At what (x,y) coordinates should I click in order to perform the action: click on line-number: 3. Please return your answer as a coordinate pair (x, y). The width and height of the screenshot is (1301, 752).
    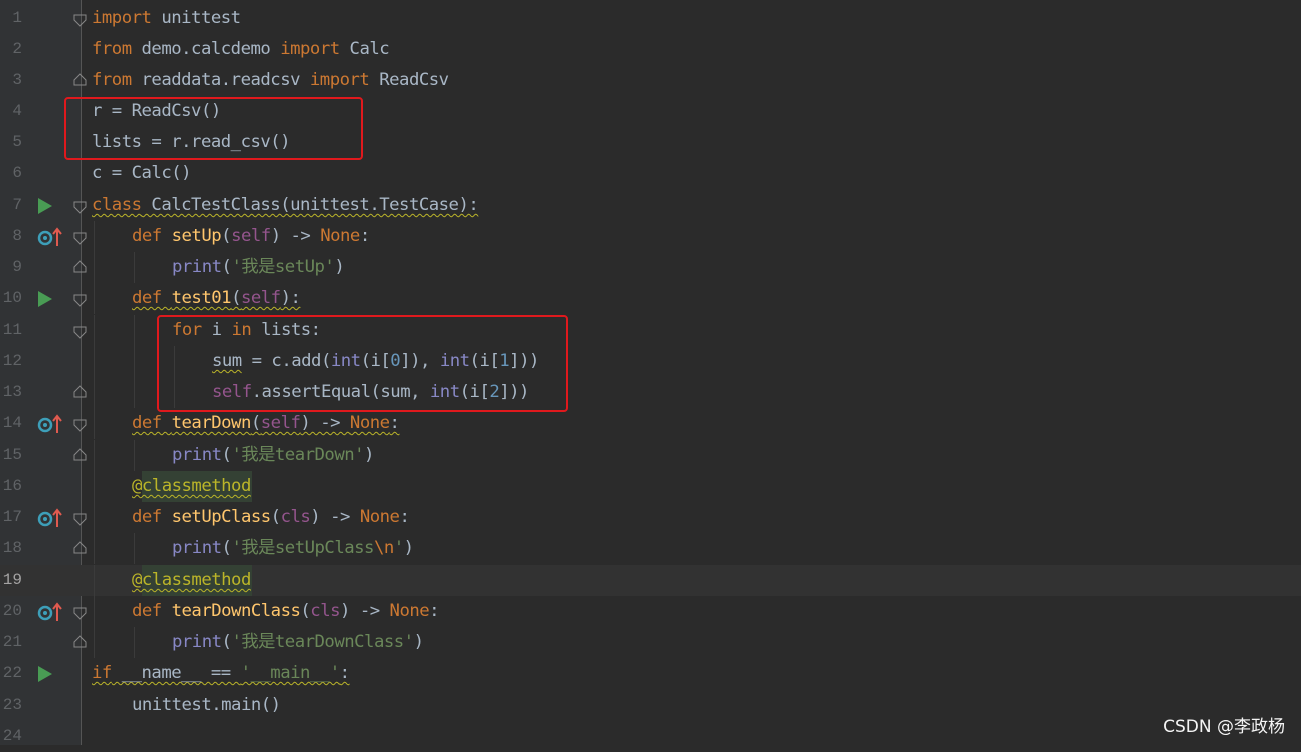
    Looking at the image, I should click on (17, 80).